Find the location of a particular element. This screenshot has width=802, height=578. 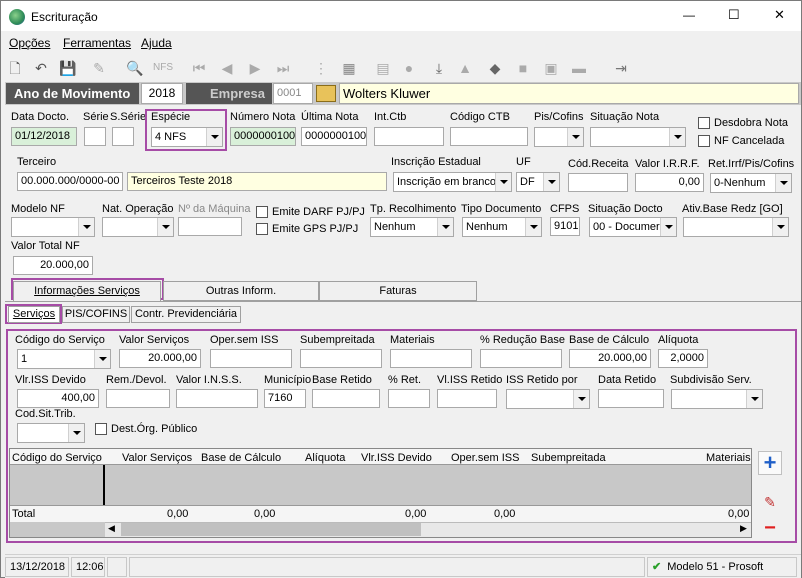

modelo-select is located at coordinates (53, 227).